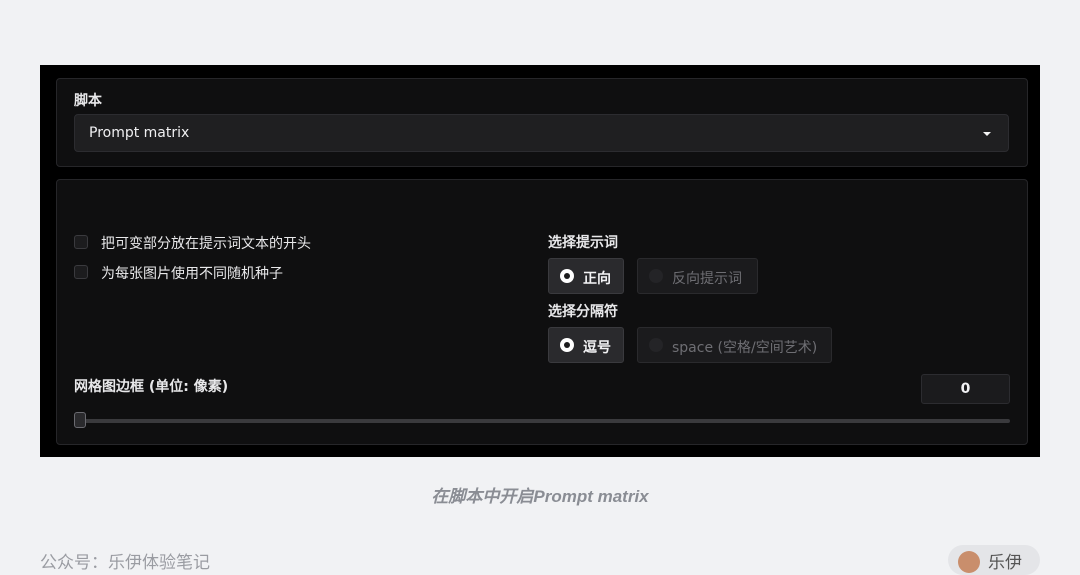 This screenshot has width=1080, height=575. I want to click on script-panel: 脚本 Prompt matrix, so click(542, 122).